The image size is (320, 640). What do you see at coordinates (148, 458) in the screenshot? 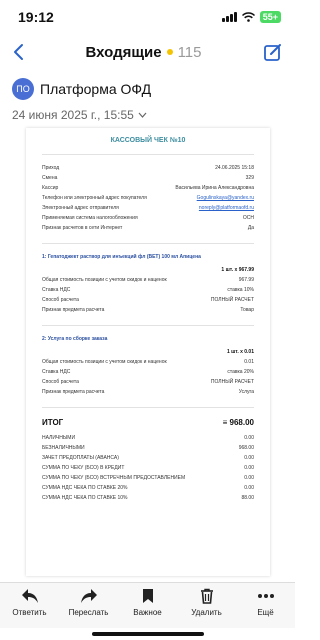
I see `receipt-row: ЗАЧЕТ ПРЕДОПЛАТЫ (АВАНСА) 0.00` at bounding box center [148, 458].